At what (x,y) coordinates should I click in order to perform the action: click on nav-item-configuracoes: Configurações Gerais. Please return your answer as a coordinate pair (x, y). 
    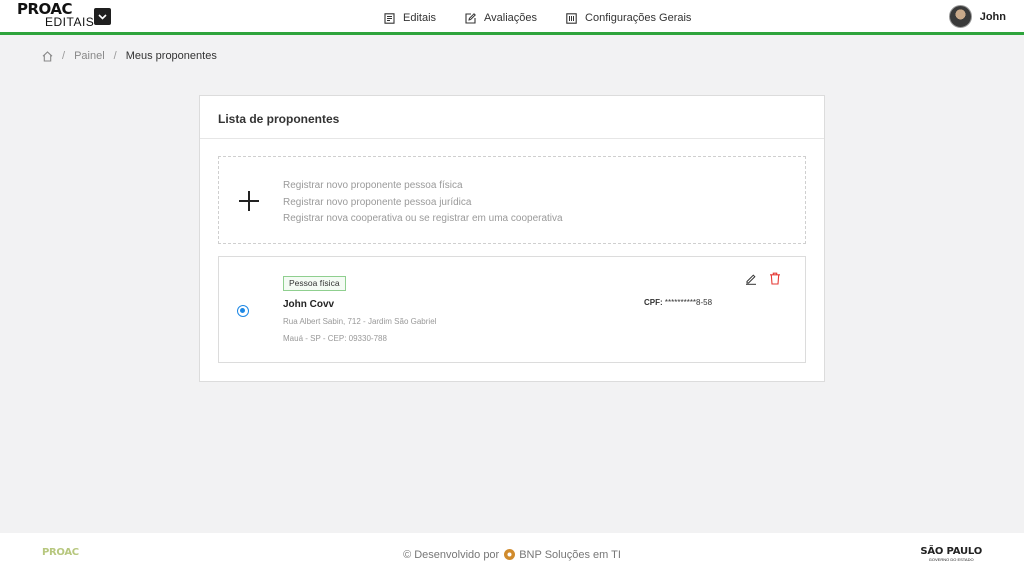
    Looking at the image, I should click on (628, 18).